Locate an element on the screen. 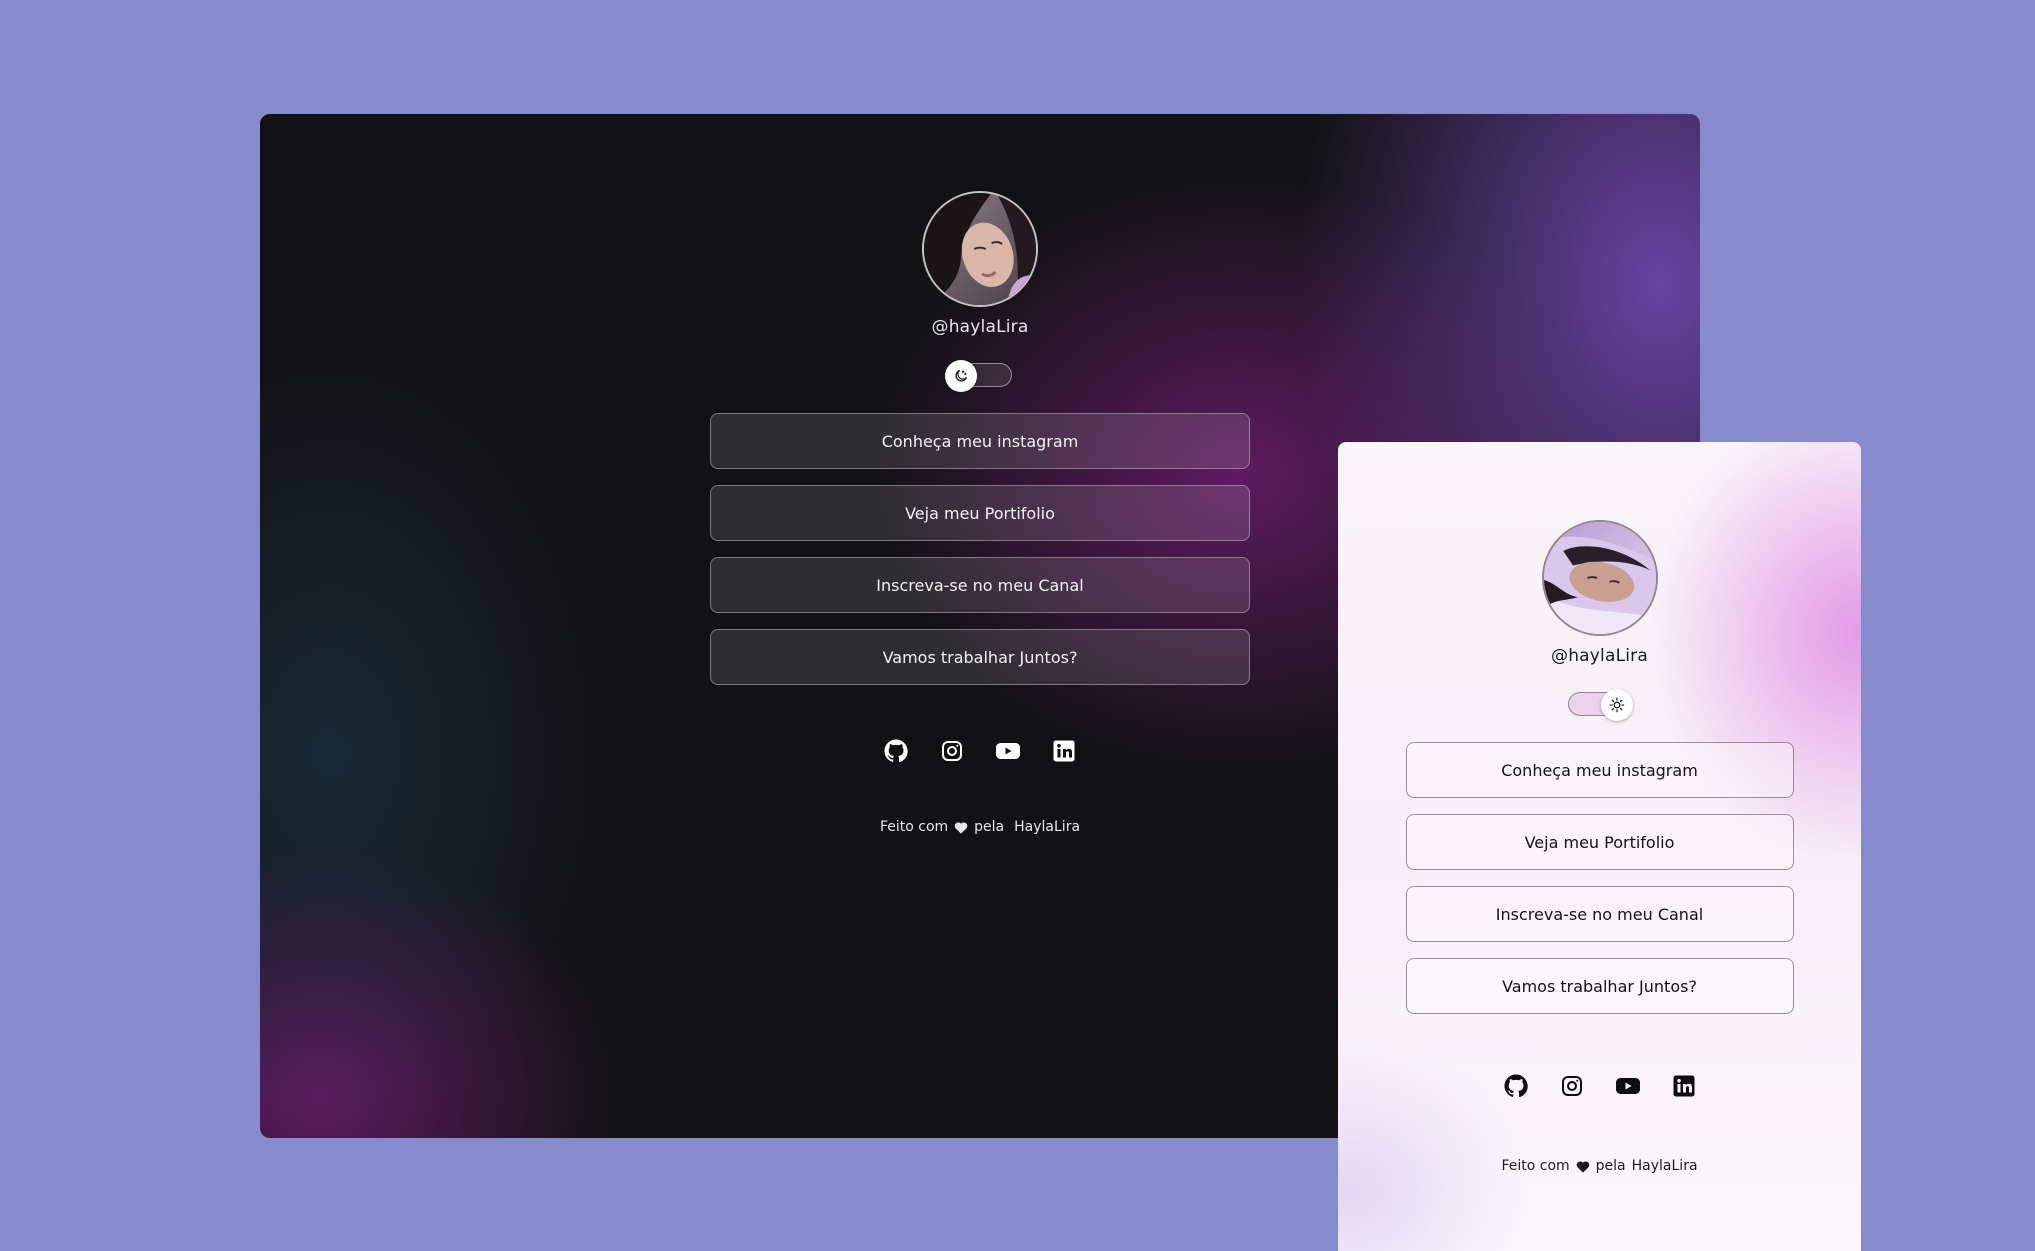  moon-icon is located at coordinates (961, 376).